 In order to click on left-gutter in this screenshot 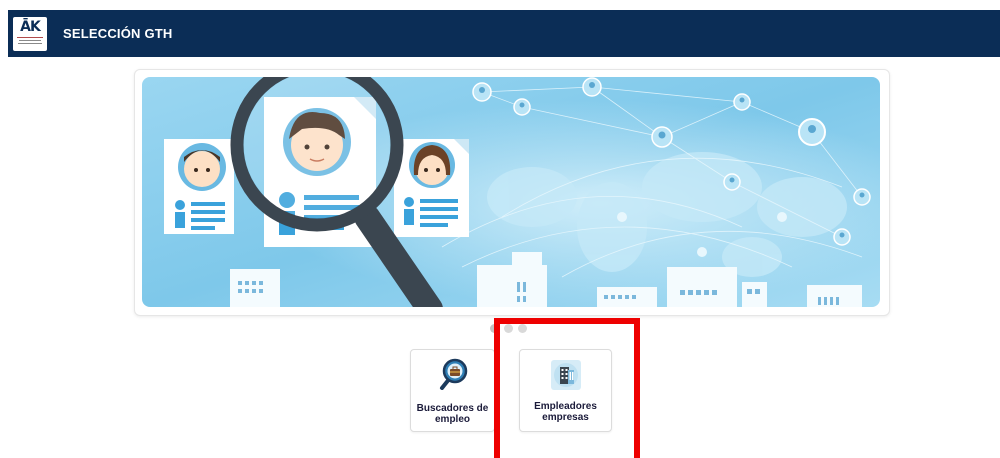, I will do `click(4, 227)`.